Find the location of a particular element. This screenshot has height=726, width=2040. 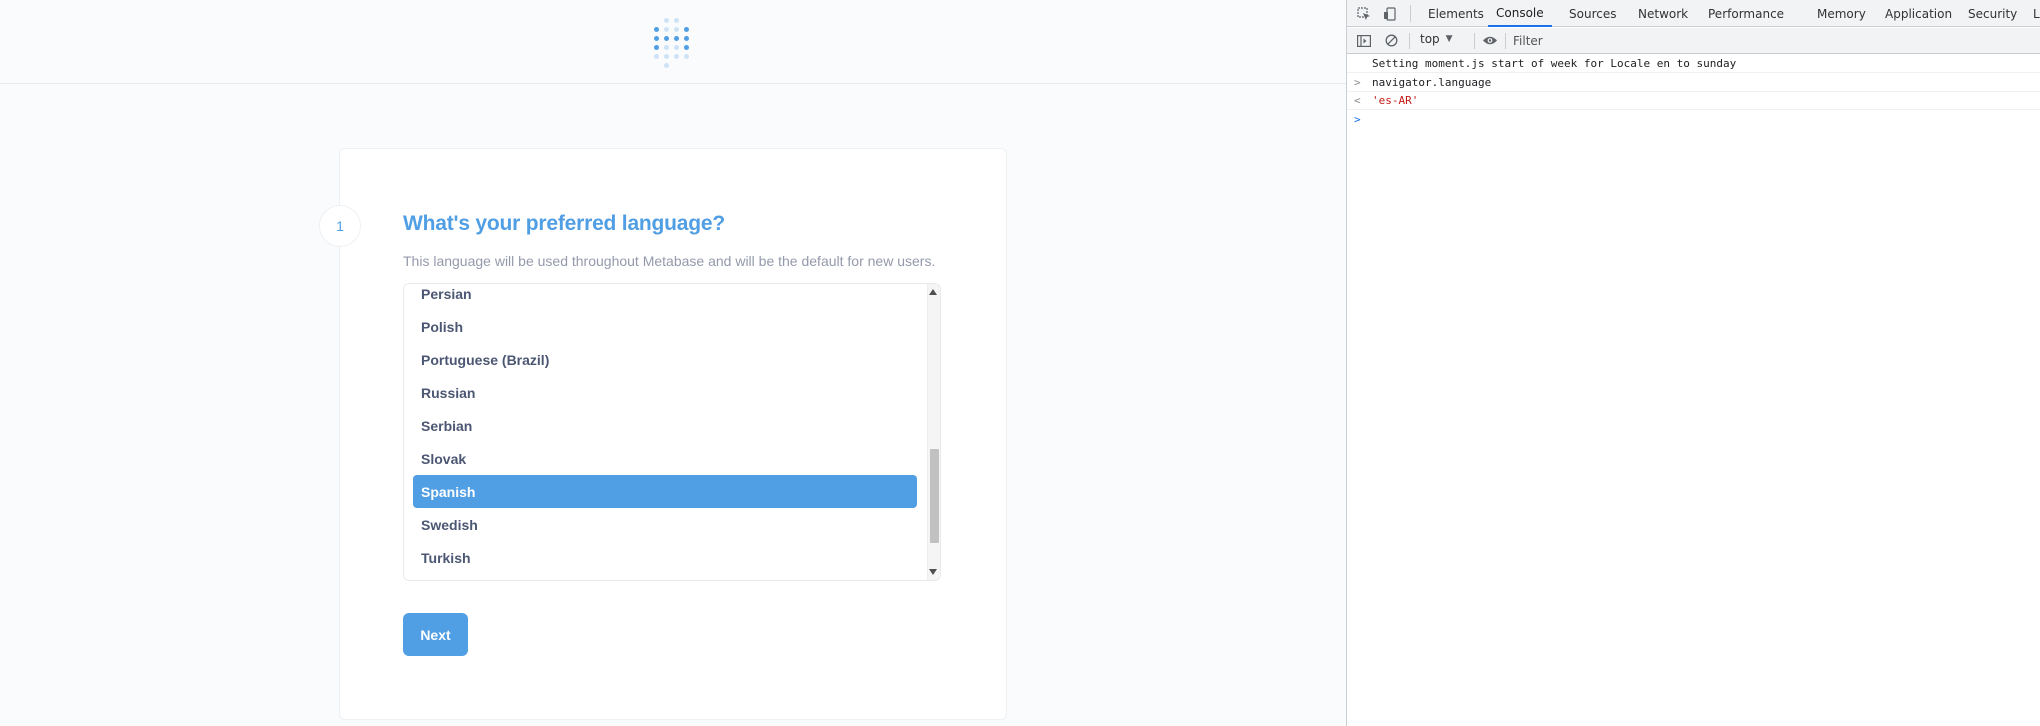

console-toolbar: top ▼ is located at coordinates (1693, 41).